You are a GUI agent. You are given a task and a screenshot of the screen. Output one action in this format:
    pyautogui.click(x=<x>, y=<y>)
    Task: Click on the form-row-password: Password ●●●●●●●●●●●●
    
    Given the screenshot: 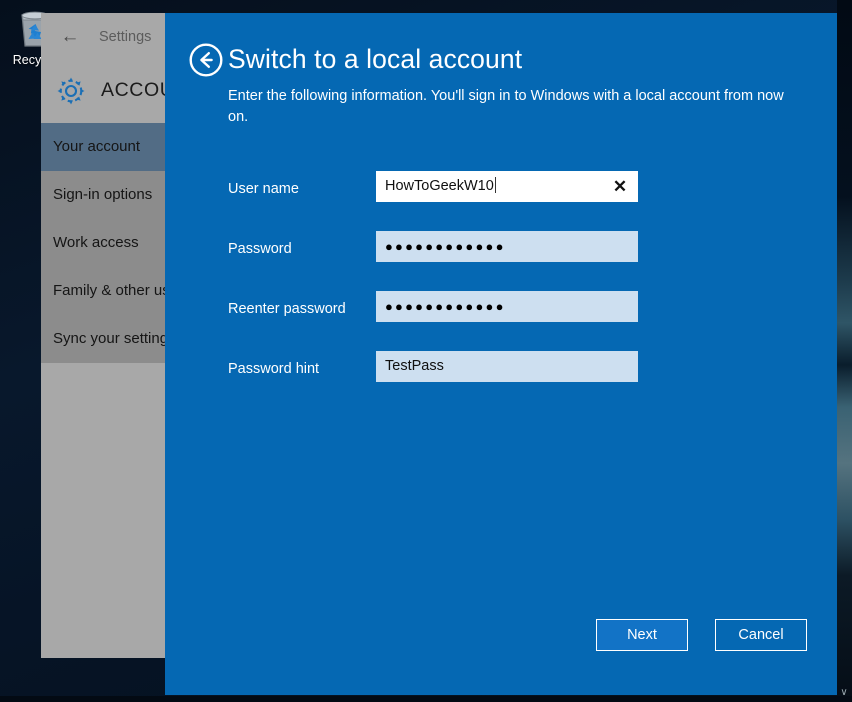 What is the action you would take?
    pyautogui.click(x=501, y=258)
    